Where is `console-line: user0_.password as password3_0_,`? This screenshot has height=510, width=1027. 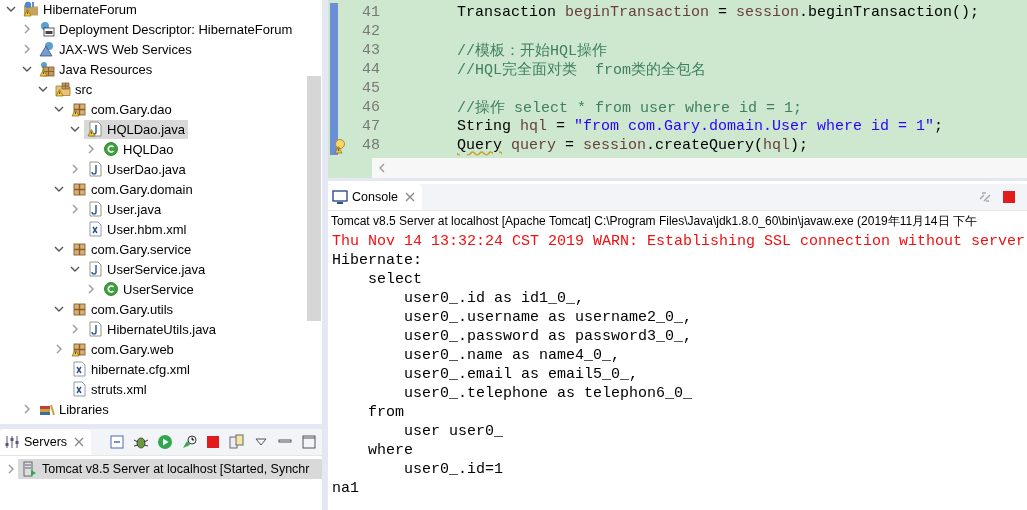 console-line: user0_.password as password3_0_, is located at coordinates (548, 336).